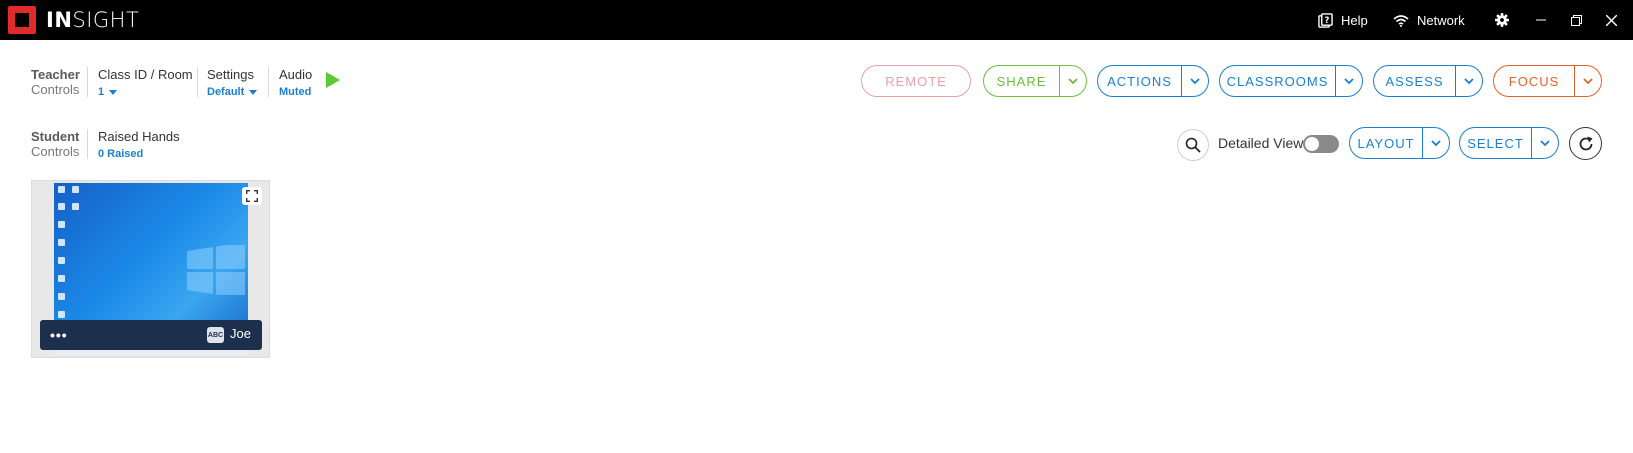 This screenshot has width=1633, height=453. I want to click on settings-gear-button, so click(1502, 20).